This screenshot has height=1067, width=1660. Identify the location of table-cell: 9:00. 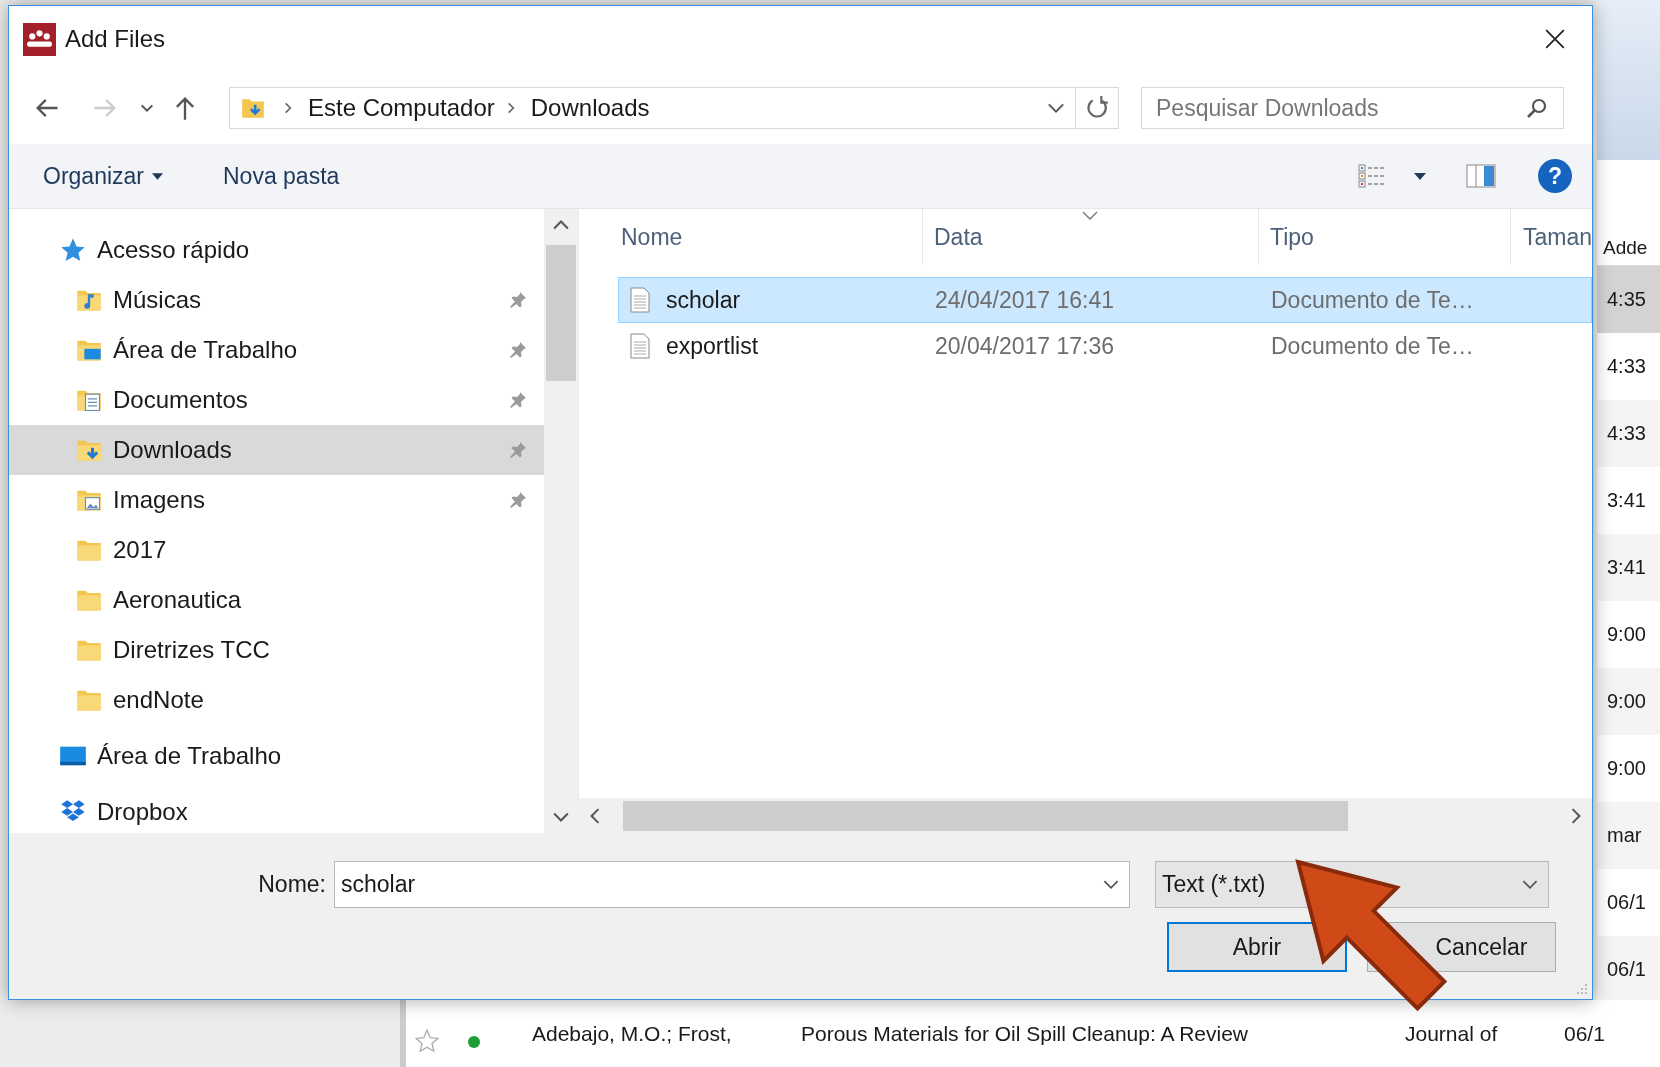
(1628, 701).